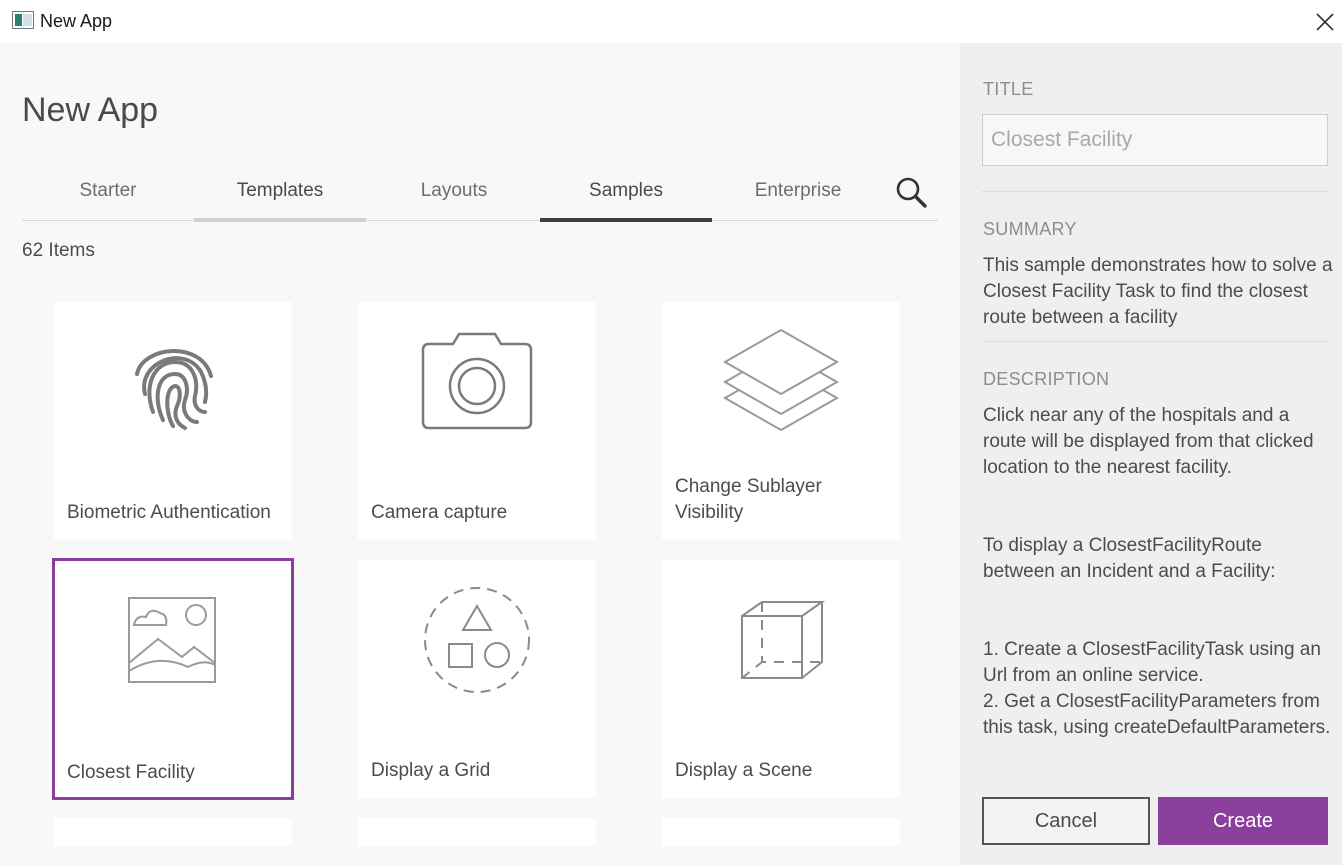 This screenshot has height=865, width=1342. I want to click on card-label: Display a Grid, so click(431, 770).